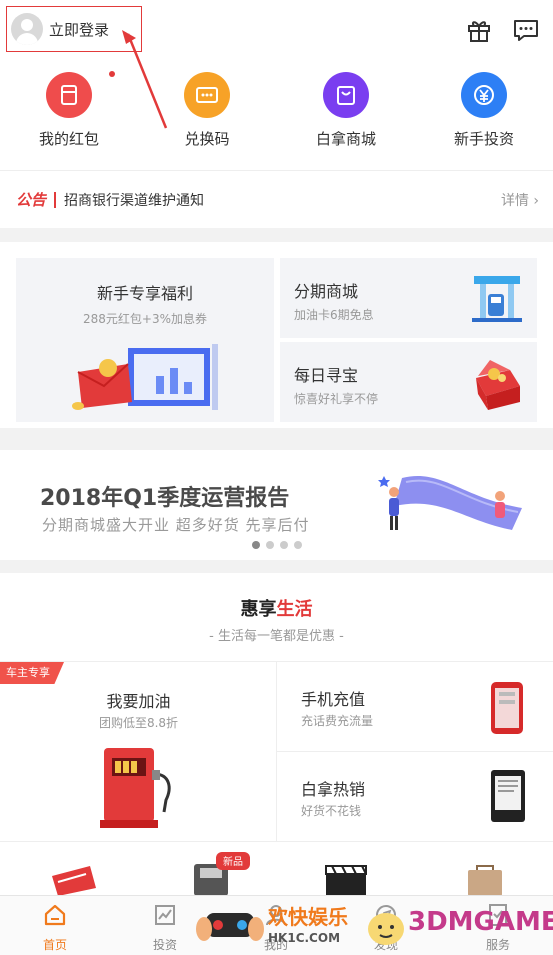  I want to click on annotation-arrow, so click(145, 79).